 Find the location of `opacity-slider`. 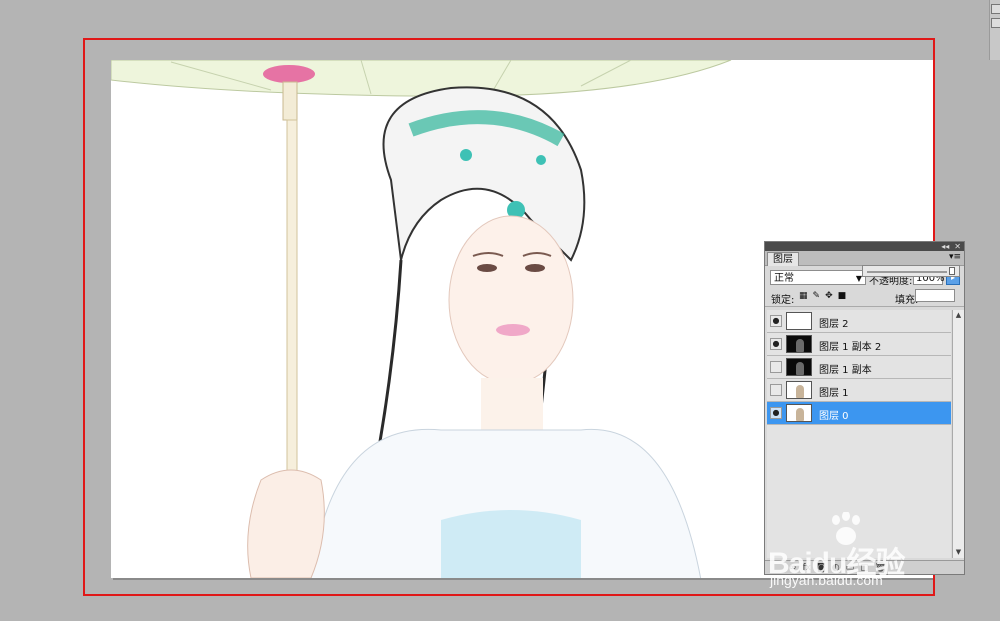

opacity-slider is located at coordinates (911, 271).